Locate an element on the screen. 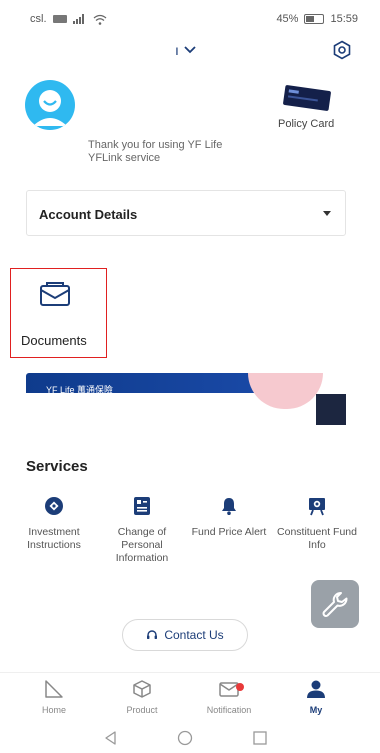  status-bar: csl. 45% 15:59 is located at coordinates (190, 18).